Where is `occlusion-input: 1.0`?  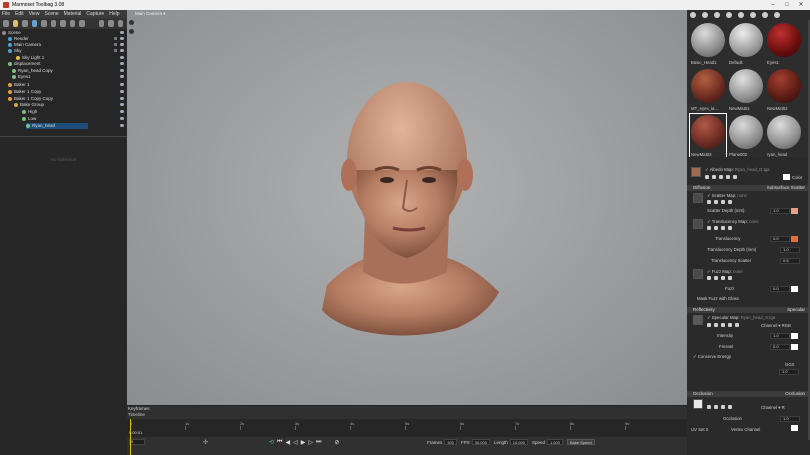
occlusion-input: 1.0 is located at coordinates (790, 419).